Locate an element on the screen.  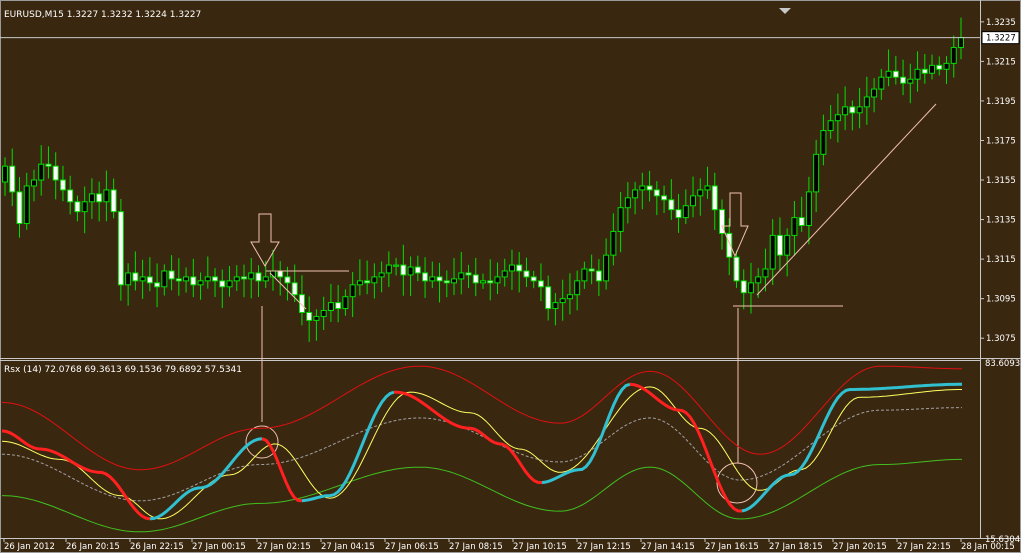
last-price-label: 1.3227 is located at coordinates (1001, 39).